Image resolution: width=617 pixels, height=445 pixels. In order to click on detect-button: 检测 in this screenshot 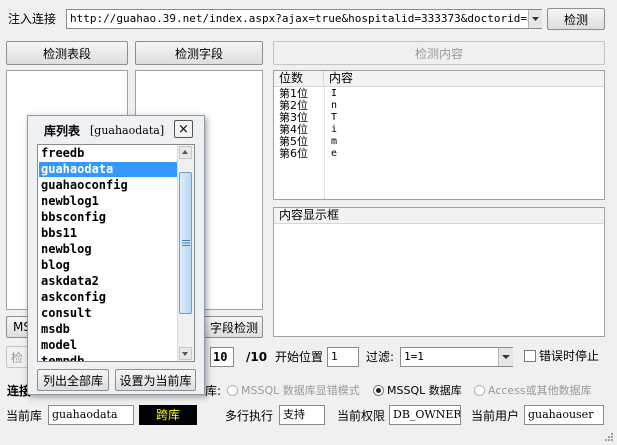, I will do `click(576, 19)`.